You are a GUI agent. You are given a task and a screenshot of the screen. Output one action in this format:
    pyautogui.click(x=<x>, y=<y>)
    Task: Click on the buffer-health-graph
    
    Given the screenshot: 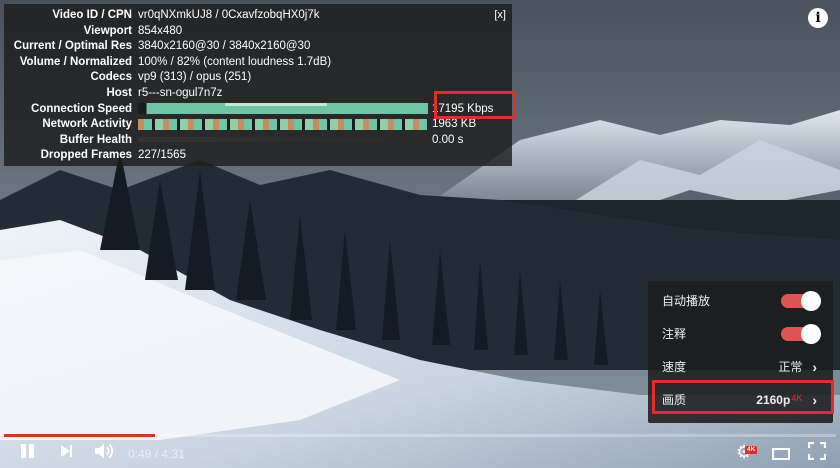 What is the action you would take?
    pyautogui.click(x=283, y=140)
    